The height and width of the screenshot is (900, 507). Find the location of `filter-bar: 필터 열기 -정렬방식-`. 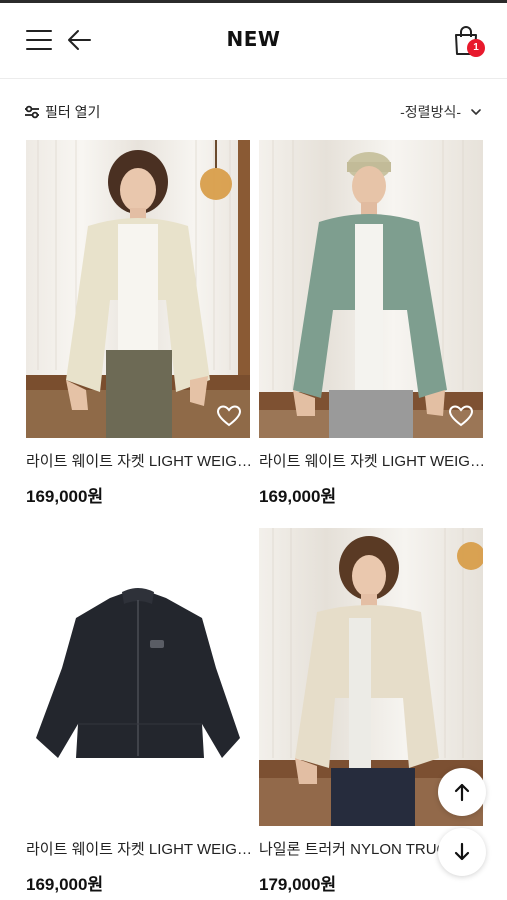

filter-bar: 필터 열기 -정렬방식- is located at coordinates (253, 110).